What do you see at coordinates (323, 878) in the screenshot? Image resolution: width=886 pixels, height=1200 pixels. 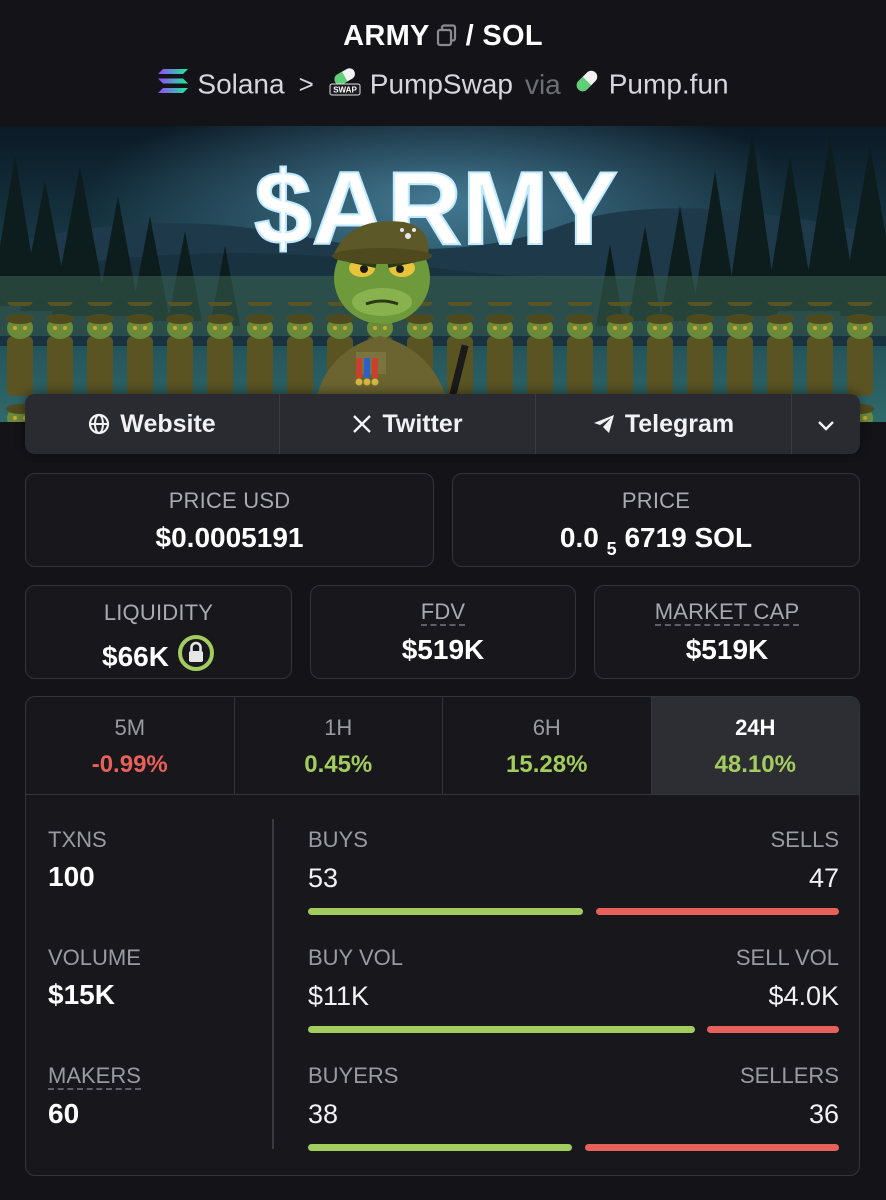 I see `buys-value: 53` at bounding box center [323, 878].